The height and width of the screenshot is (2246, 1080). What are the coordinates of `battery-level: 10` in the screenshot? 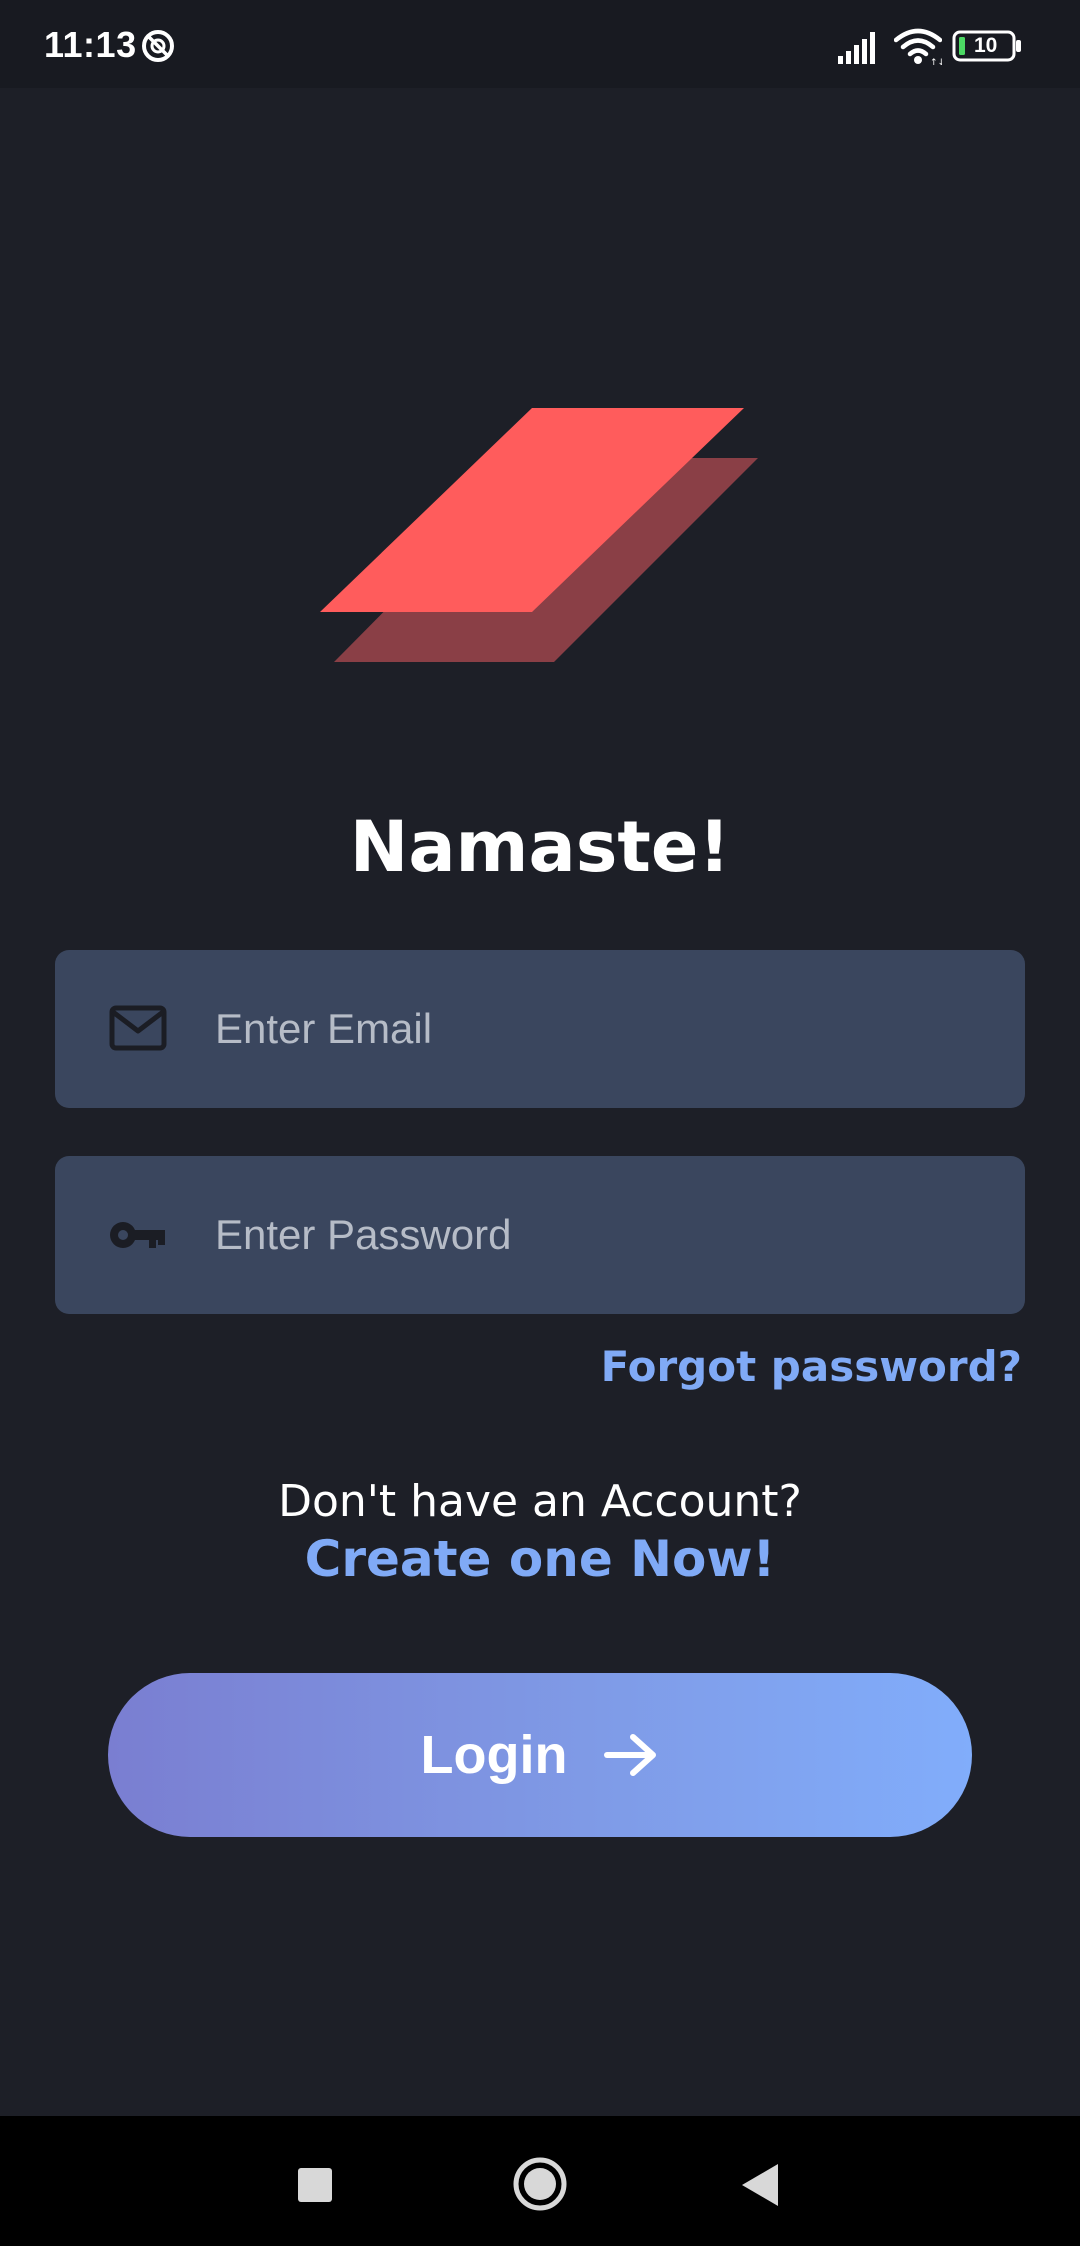 It's located at (986, 45).